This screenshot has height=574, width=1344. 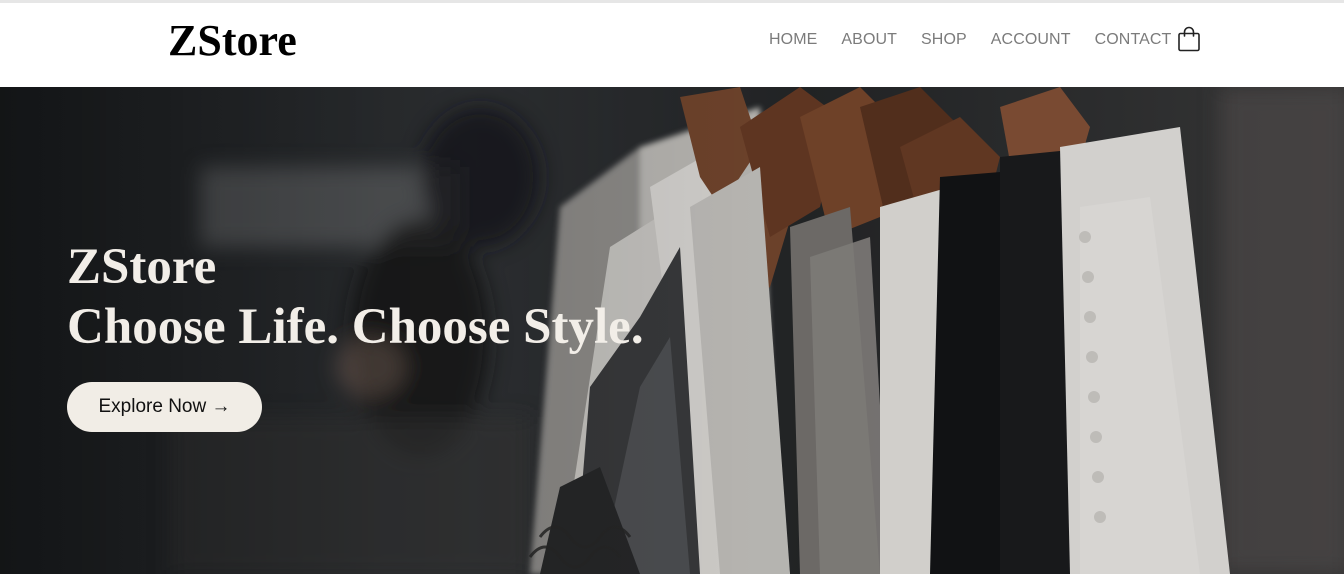 What do you see at coordinates (232, 41) in the screenshot?
I see `site-logo: ZStore` at bounding box center [232, 41].